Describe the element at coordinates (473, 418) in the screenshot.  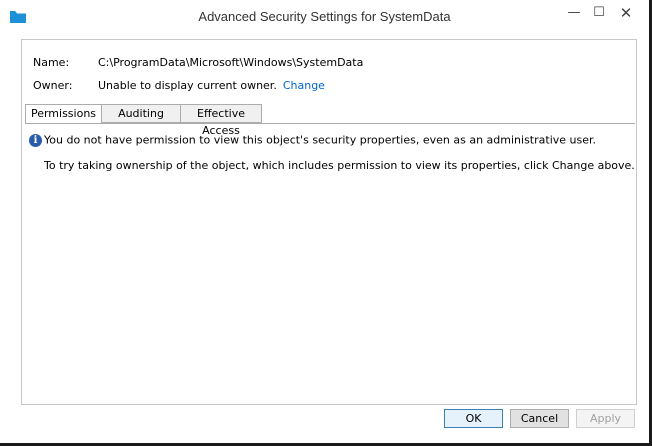
I see `ok-button: OK` at that location.